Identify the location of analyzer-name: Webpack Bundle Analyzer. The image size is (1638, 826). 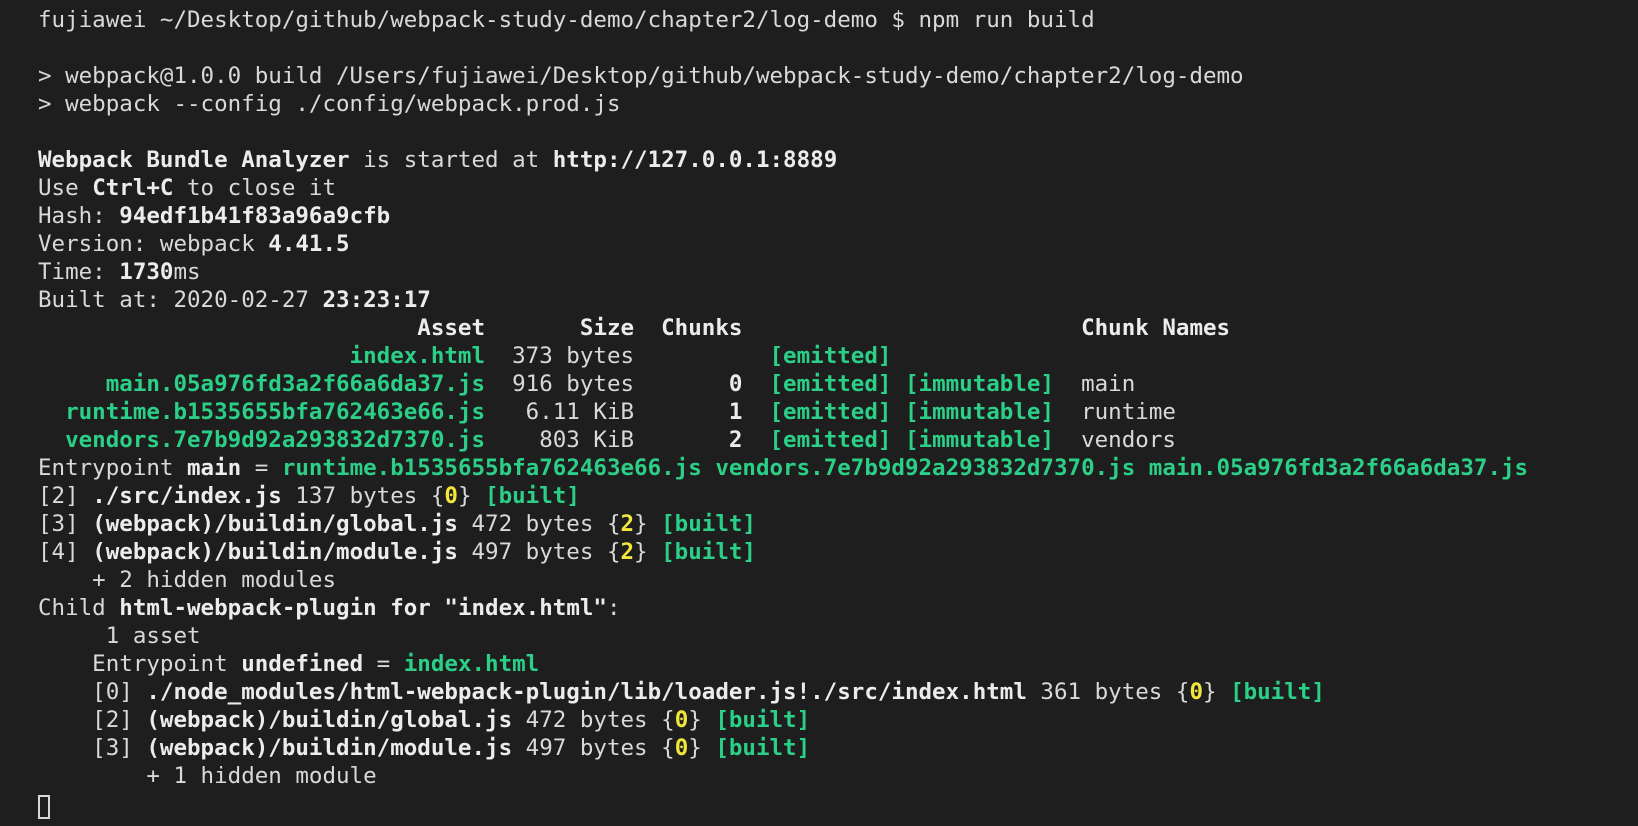
(194, 160).